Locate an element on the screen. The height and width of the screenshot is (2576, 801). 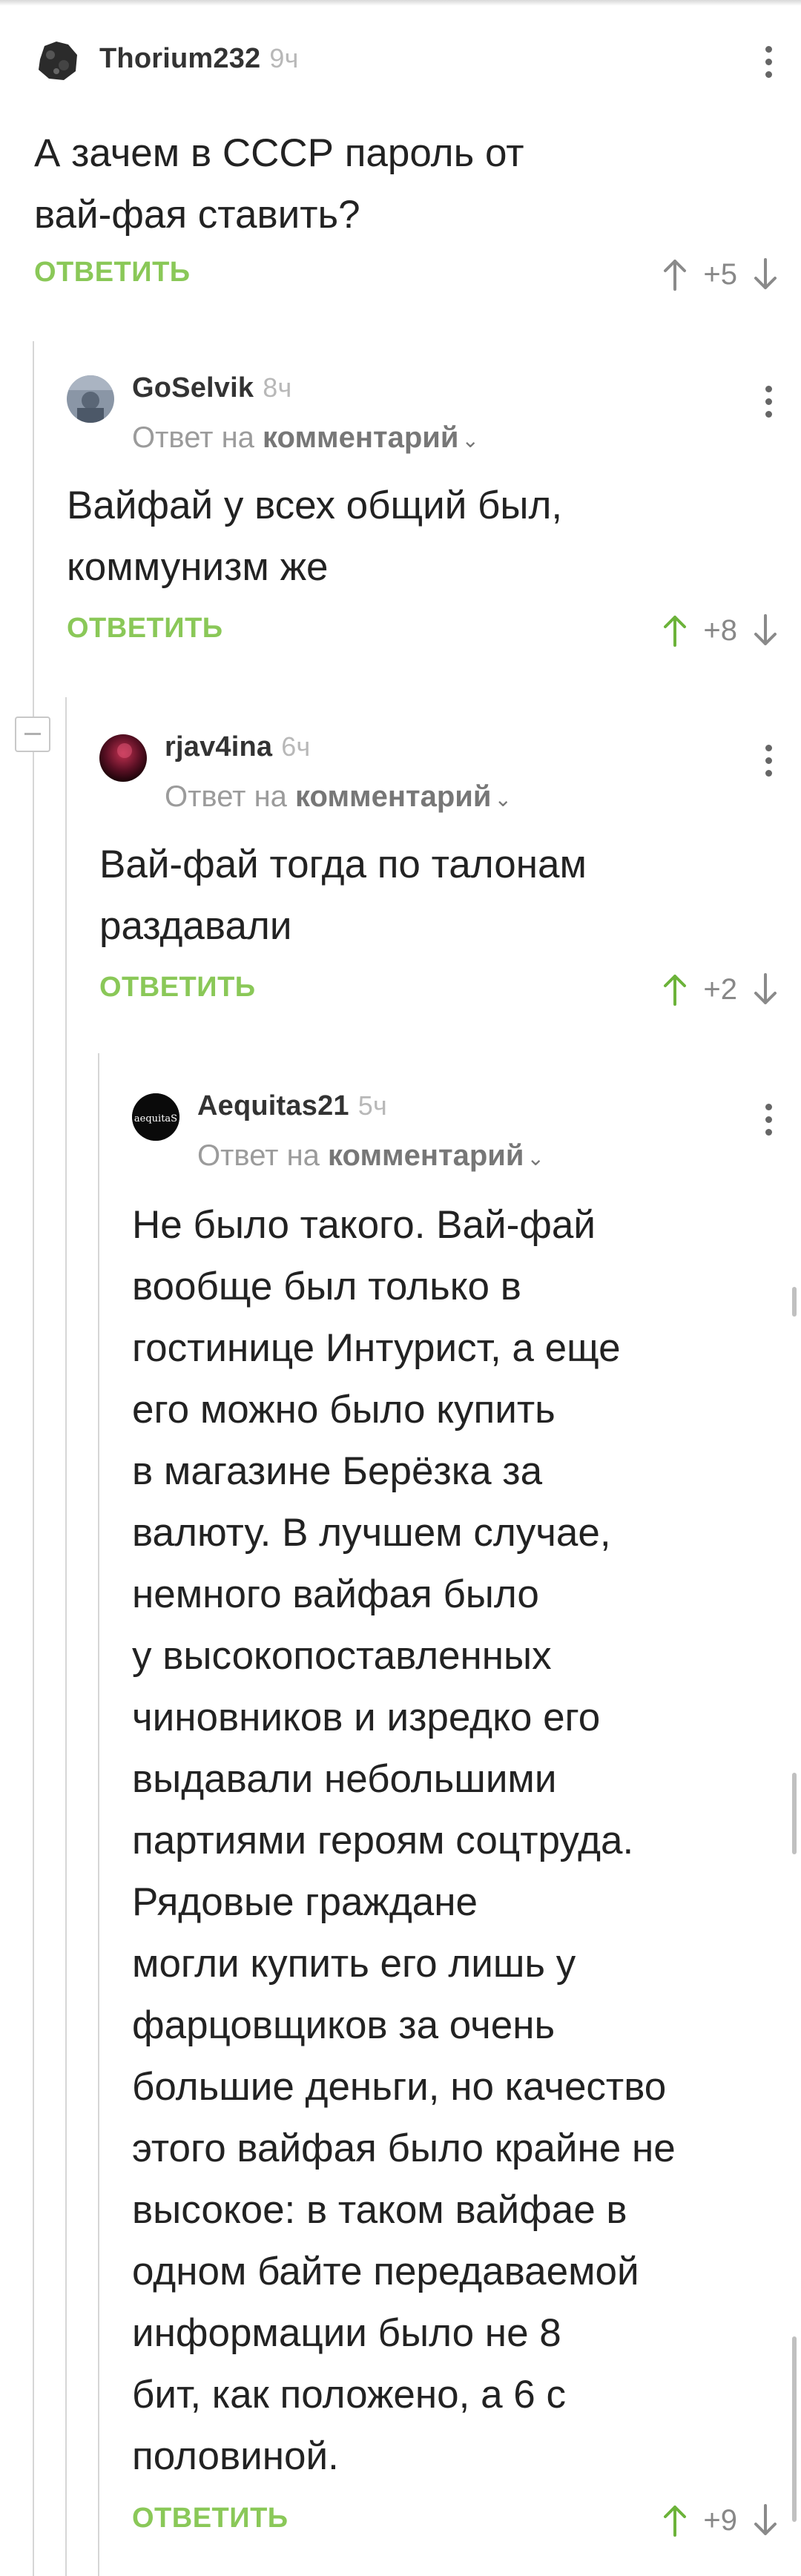
comment-time: 8ч is located at coordinates (277, 388).